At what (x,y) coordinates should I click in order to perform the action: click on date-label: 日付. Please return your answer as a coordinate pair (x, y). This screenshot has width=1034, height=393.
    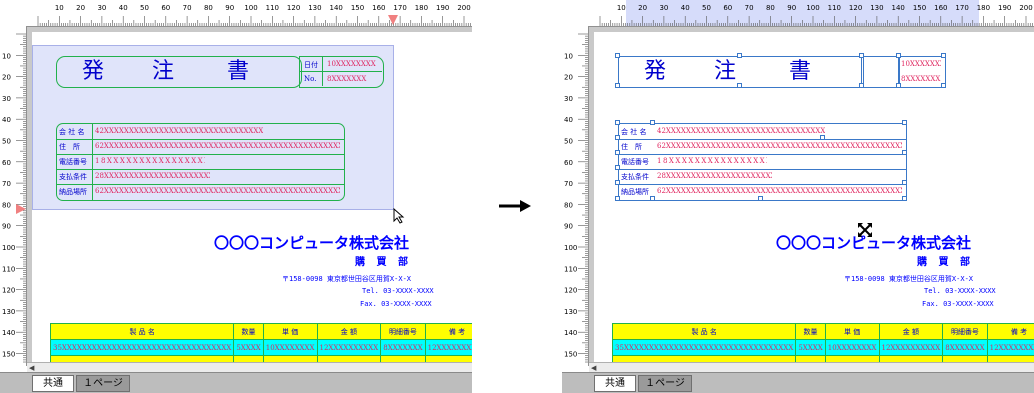
    Looking at the image, I should click on (311, 65).